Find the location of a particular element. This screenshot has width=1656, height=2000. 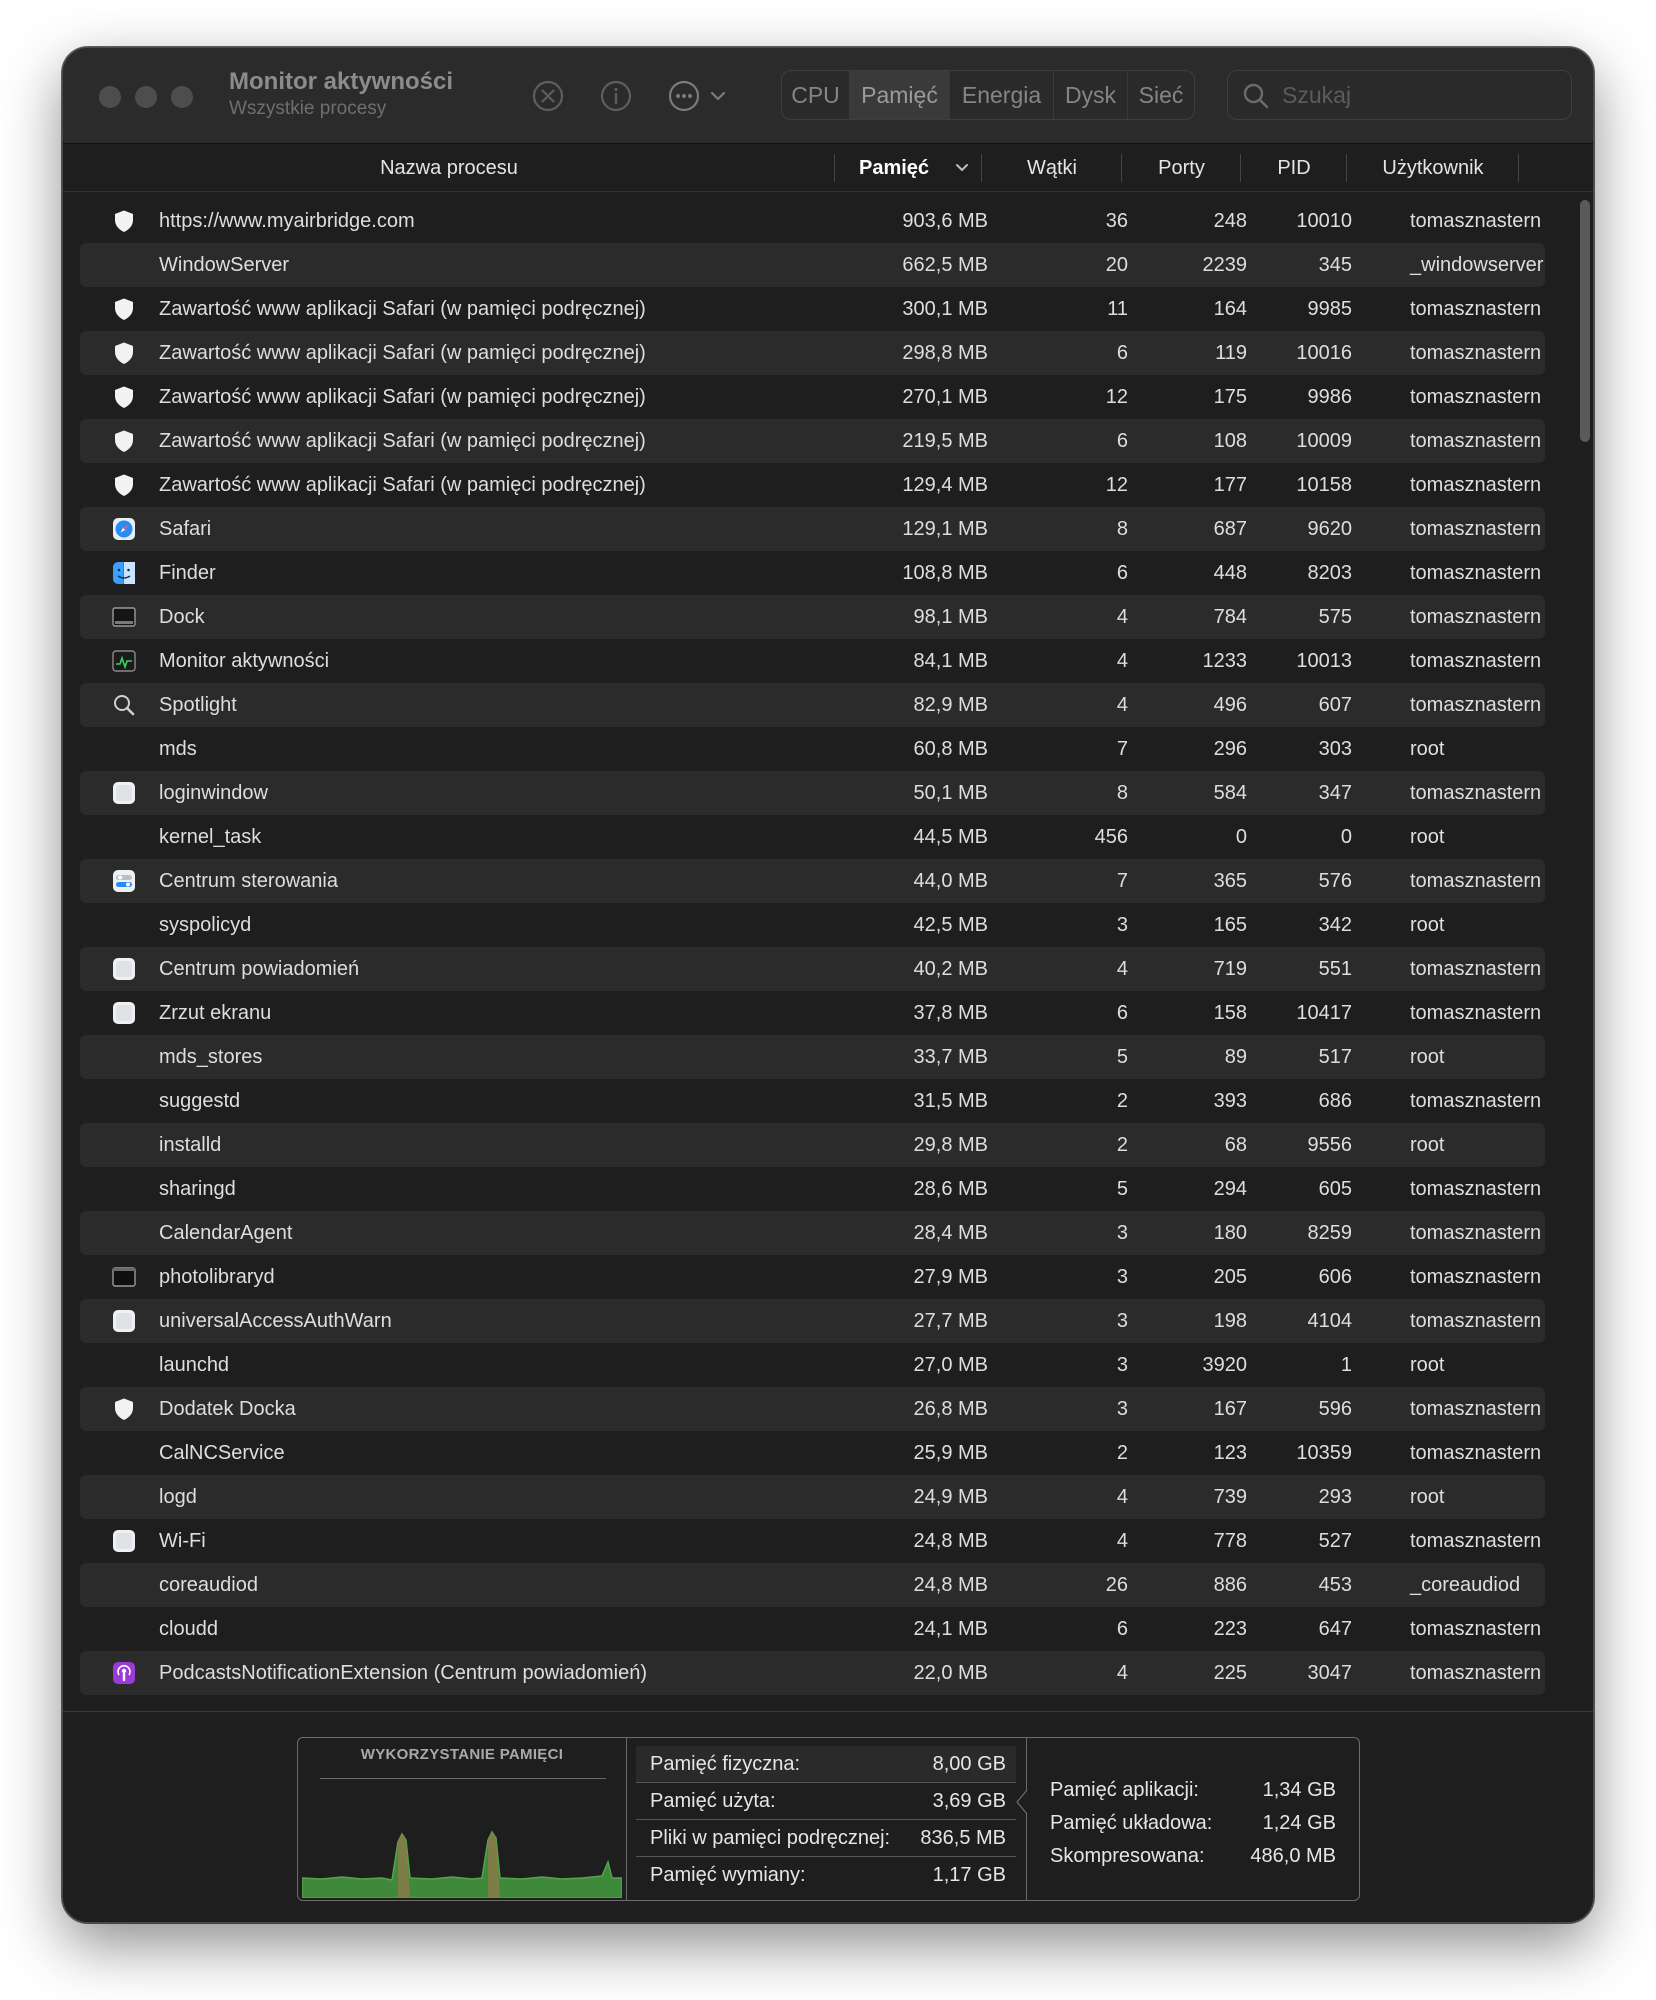

table-row: coreaudiod 24,8 MB 26 886 453 _coreaudiod is located at coordinates (812, 1585).